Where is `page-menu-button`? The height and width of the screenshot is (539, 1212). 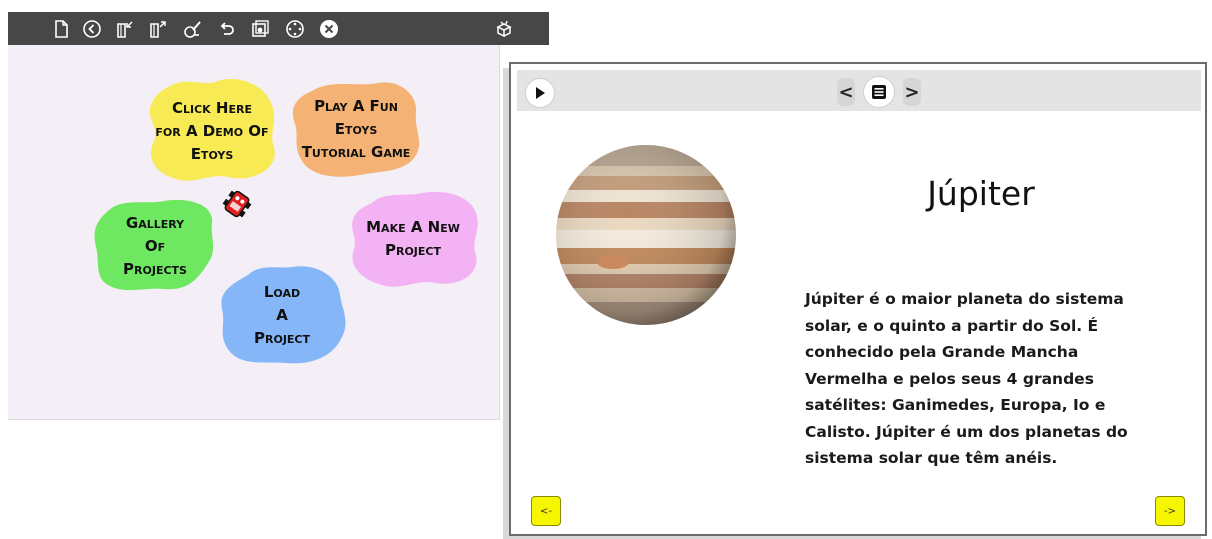
page-menu-button is located at coordinates (879, 92).